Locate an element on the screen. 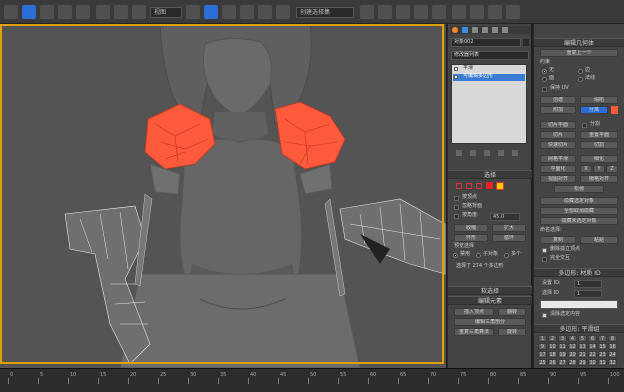 Image resolution: width=624 pixels, height=392 pixels. make-planar-button: 平面化 is located at coordinates (558, 169).